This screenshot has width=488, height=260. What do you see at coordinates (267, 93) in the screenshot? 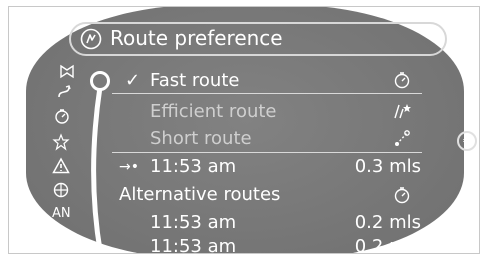
I see `selected-underline` at bounding box center [267, 93].